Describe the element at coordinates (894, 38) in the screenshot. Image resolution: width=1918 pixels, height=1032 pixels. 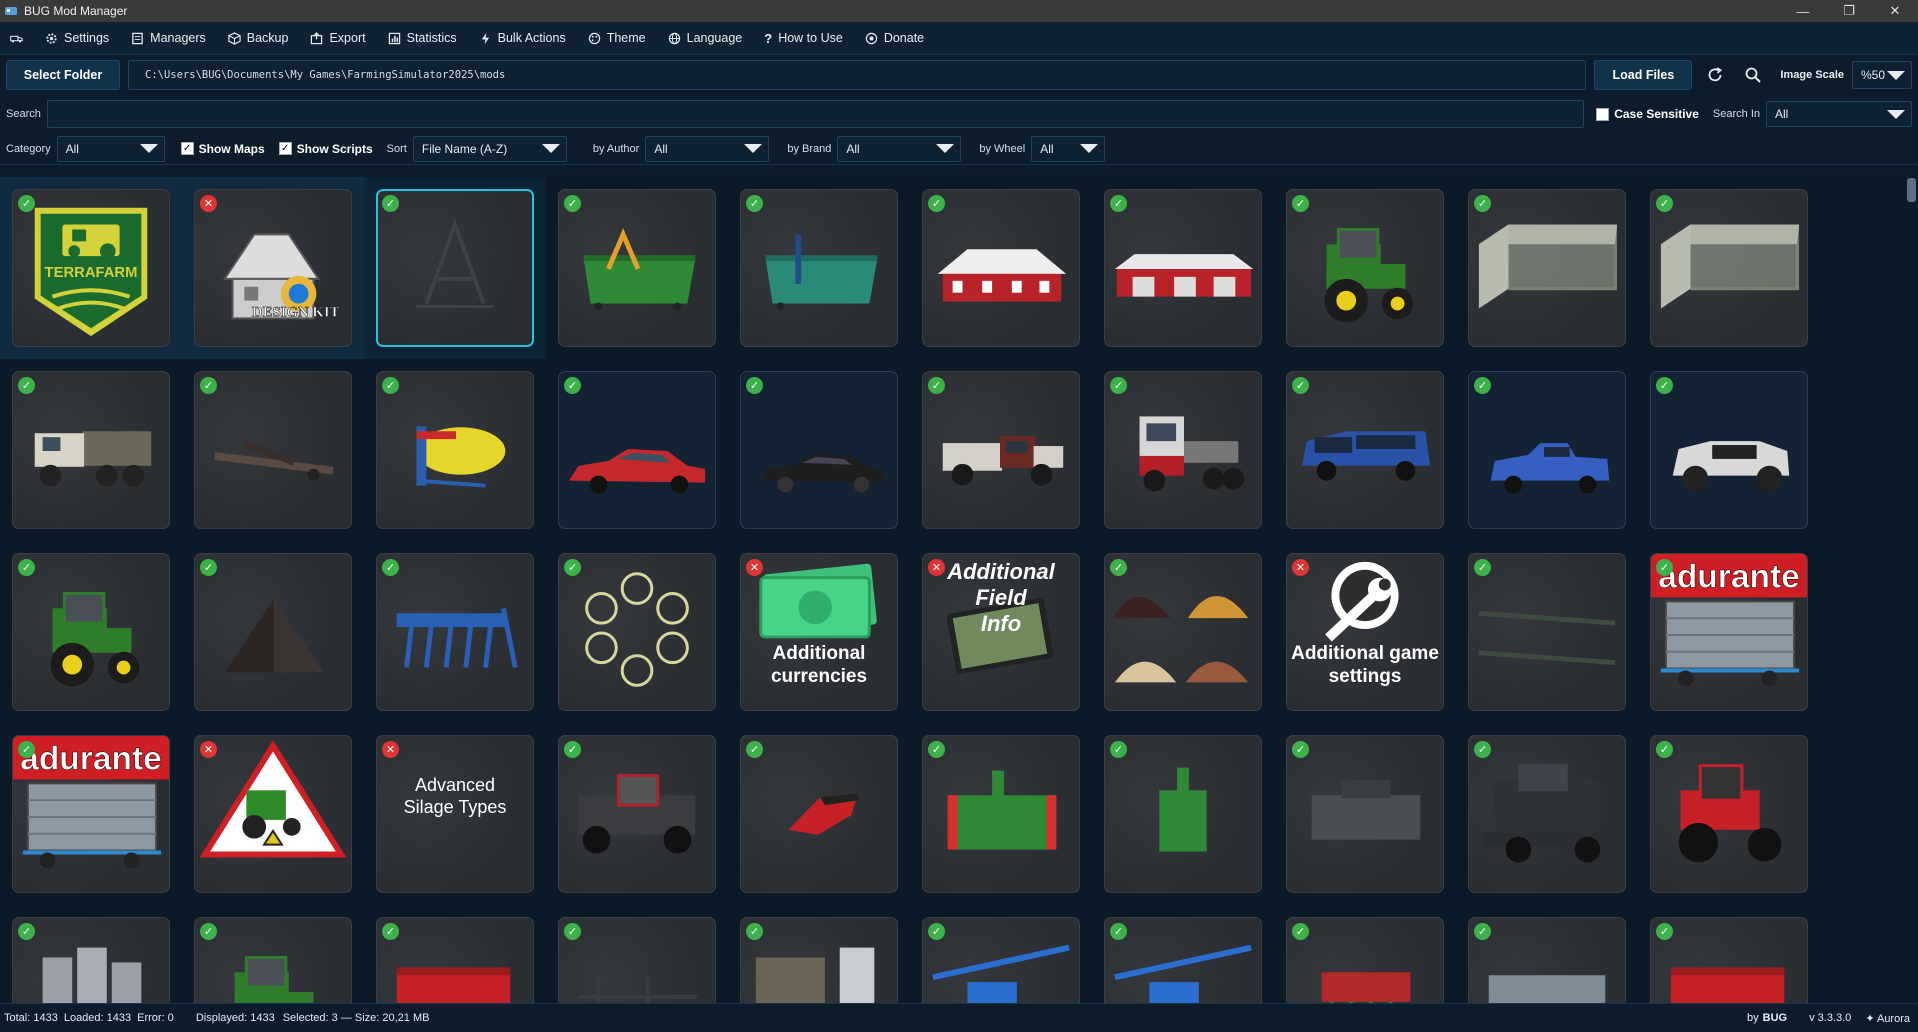
I see `menu-donate: Donate` at that location.